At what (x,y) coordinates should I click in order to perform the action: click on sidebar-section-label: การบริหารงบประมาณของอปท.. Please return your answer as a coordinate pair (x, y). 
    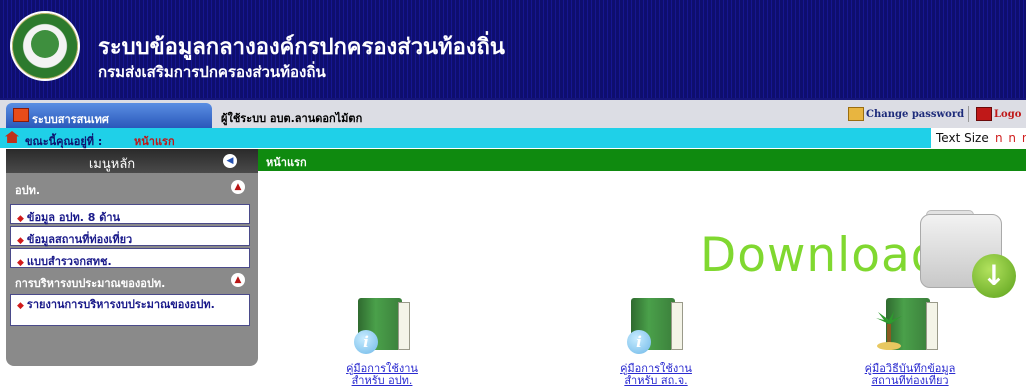
    Looking at the image, I should click on (90, 283).